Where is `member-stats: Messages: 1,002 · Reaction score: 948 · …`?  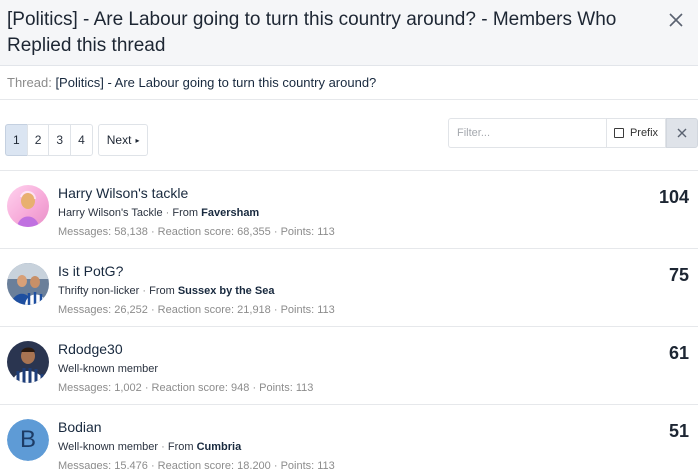
member-stats: Messages: 1,002 · Reaction score: 948 · … is located at coordinates (186, 388).